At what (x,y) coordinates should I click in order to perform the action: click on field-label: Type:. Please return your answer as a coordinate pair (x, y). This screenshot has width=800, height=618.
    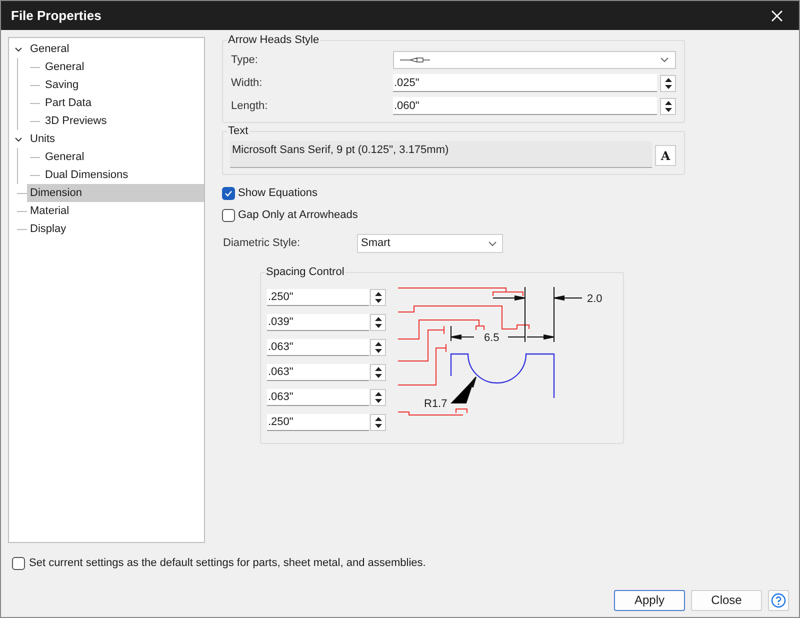
    Looking at the image, I should click on (245, 60).